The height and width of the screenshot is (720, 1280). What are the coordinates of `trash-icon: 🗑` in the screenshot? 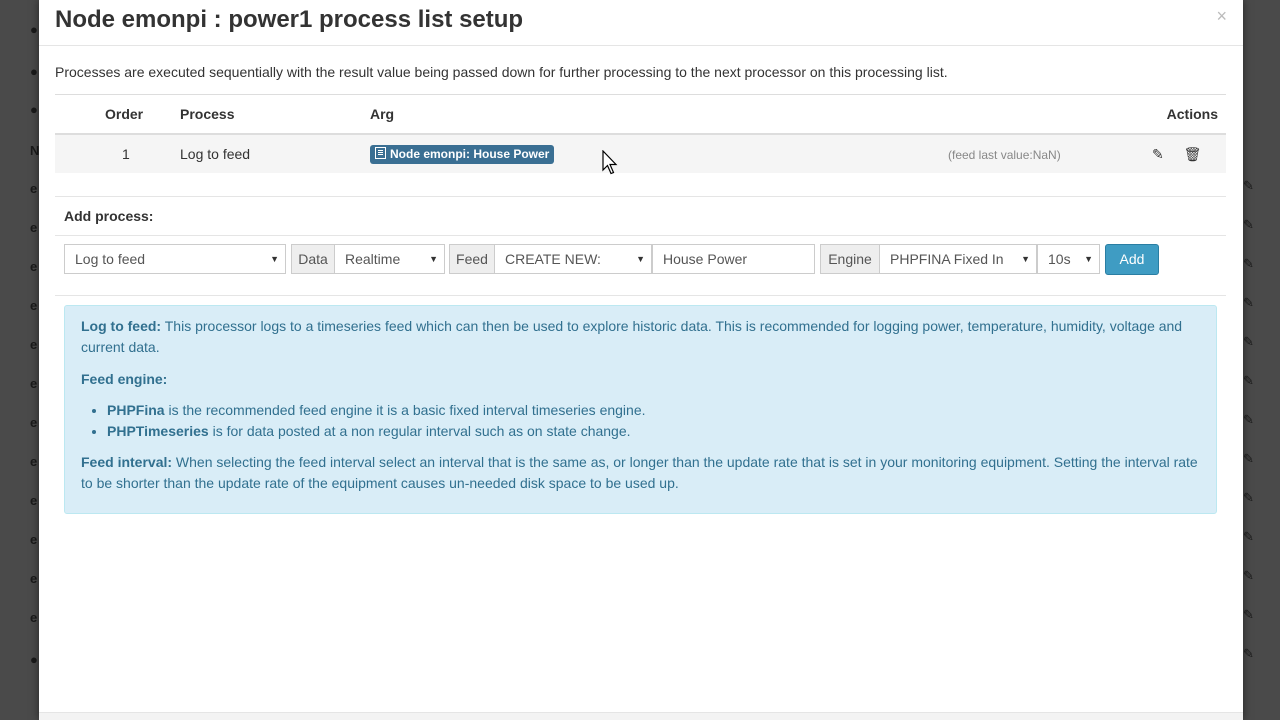 It's located at (1193, 154).